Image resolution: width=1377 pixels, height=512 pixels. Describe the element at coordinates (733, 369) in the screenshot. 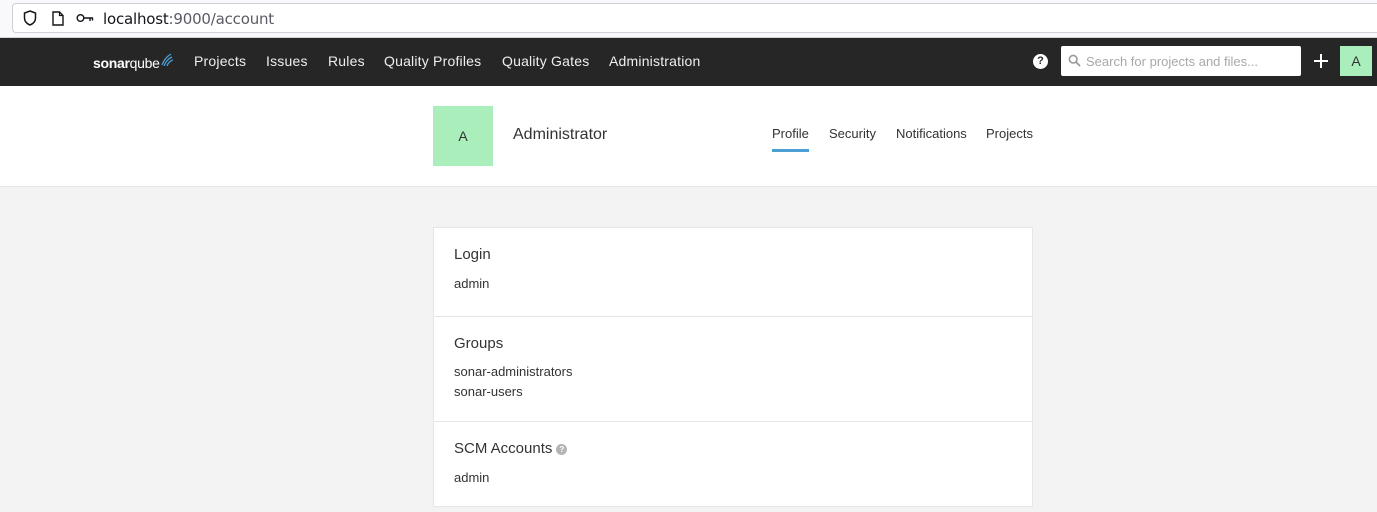

I see `groups-section: Groups sonar-administrators sonar-users` at that location.